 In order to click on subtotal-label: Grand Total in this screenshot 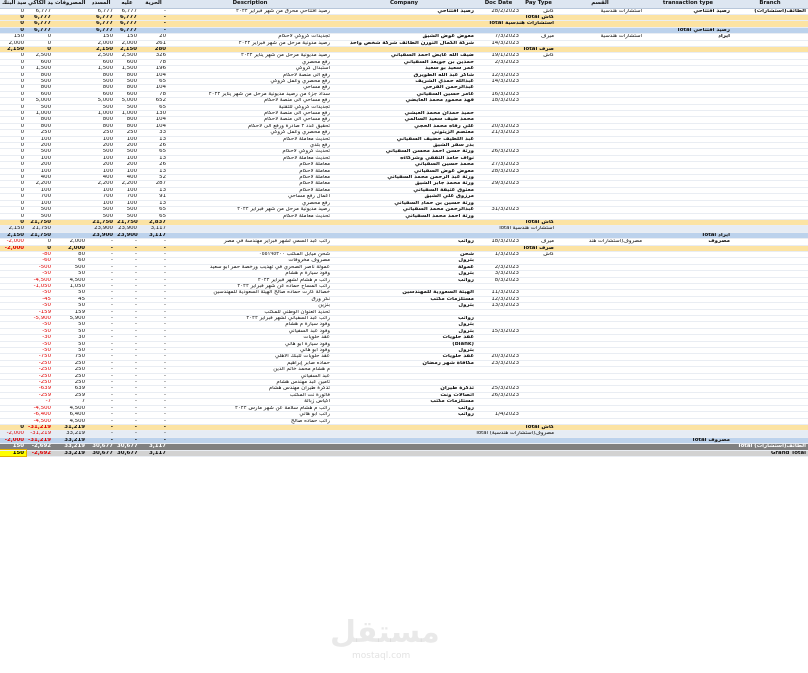, I will do `click(726, 453)`.